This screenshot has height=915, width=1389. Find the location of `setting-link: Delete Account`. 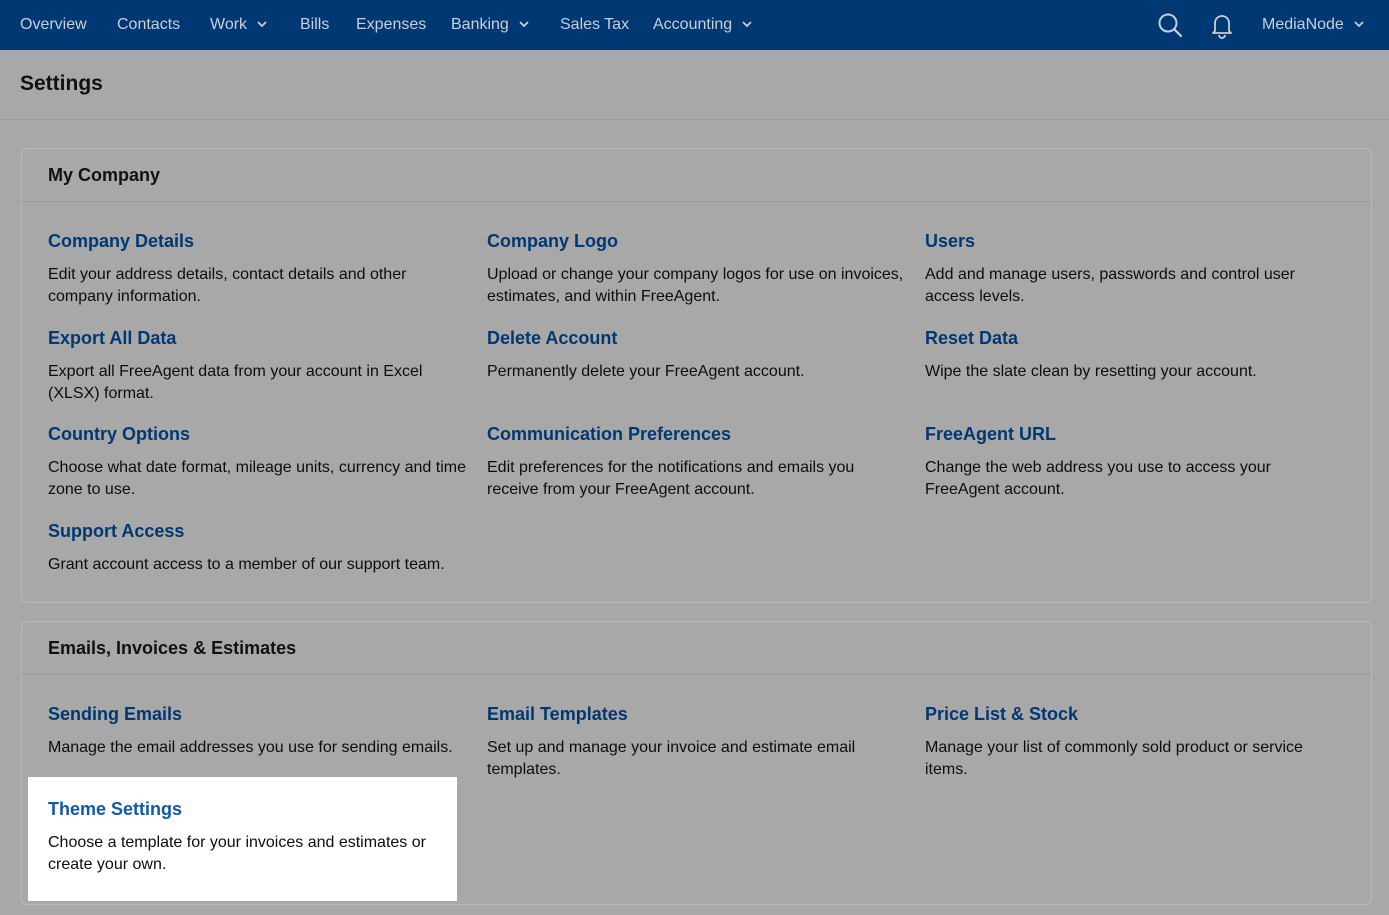

setting-link: Delete Account is located at coordinates (697, 338).